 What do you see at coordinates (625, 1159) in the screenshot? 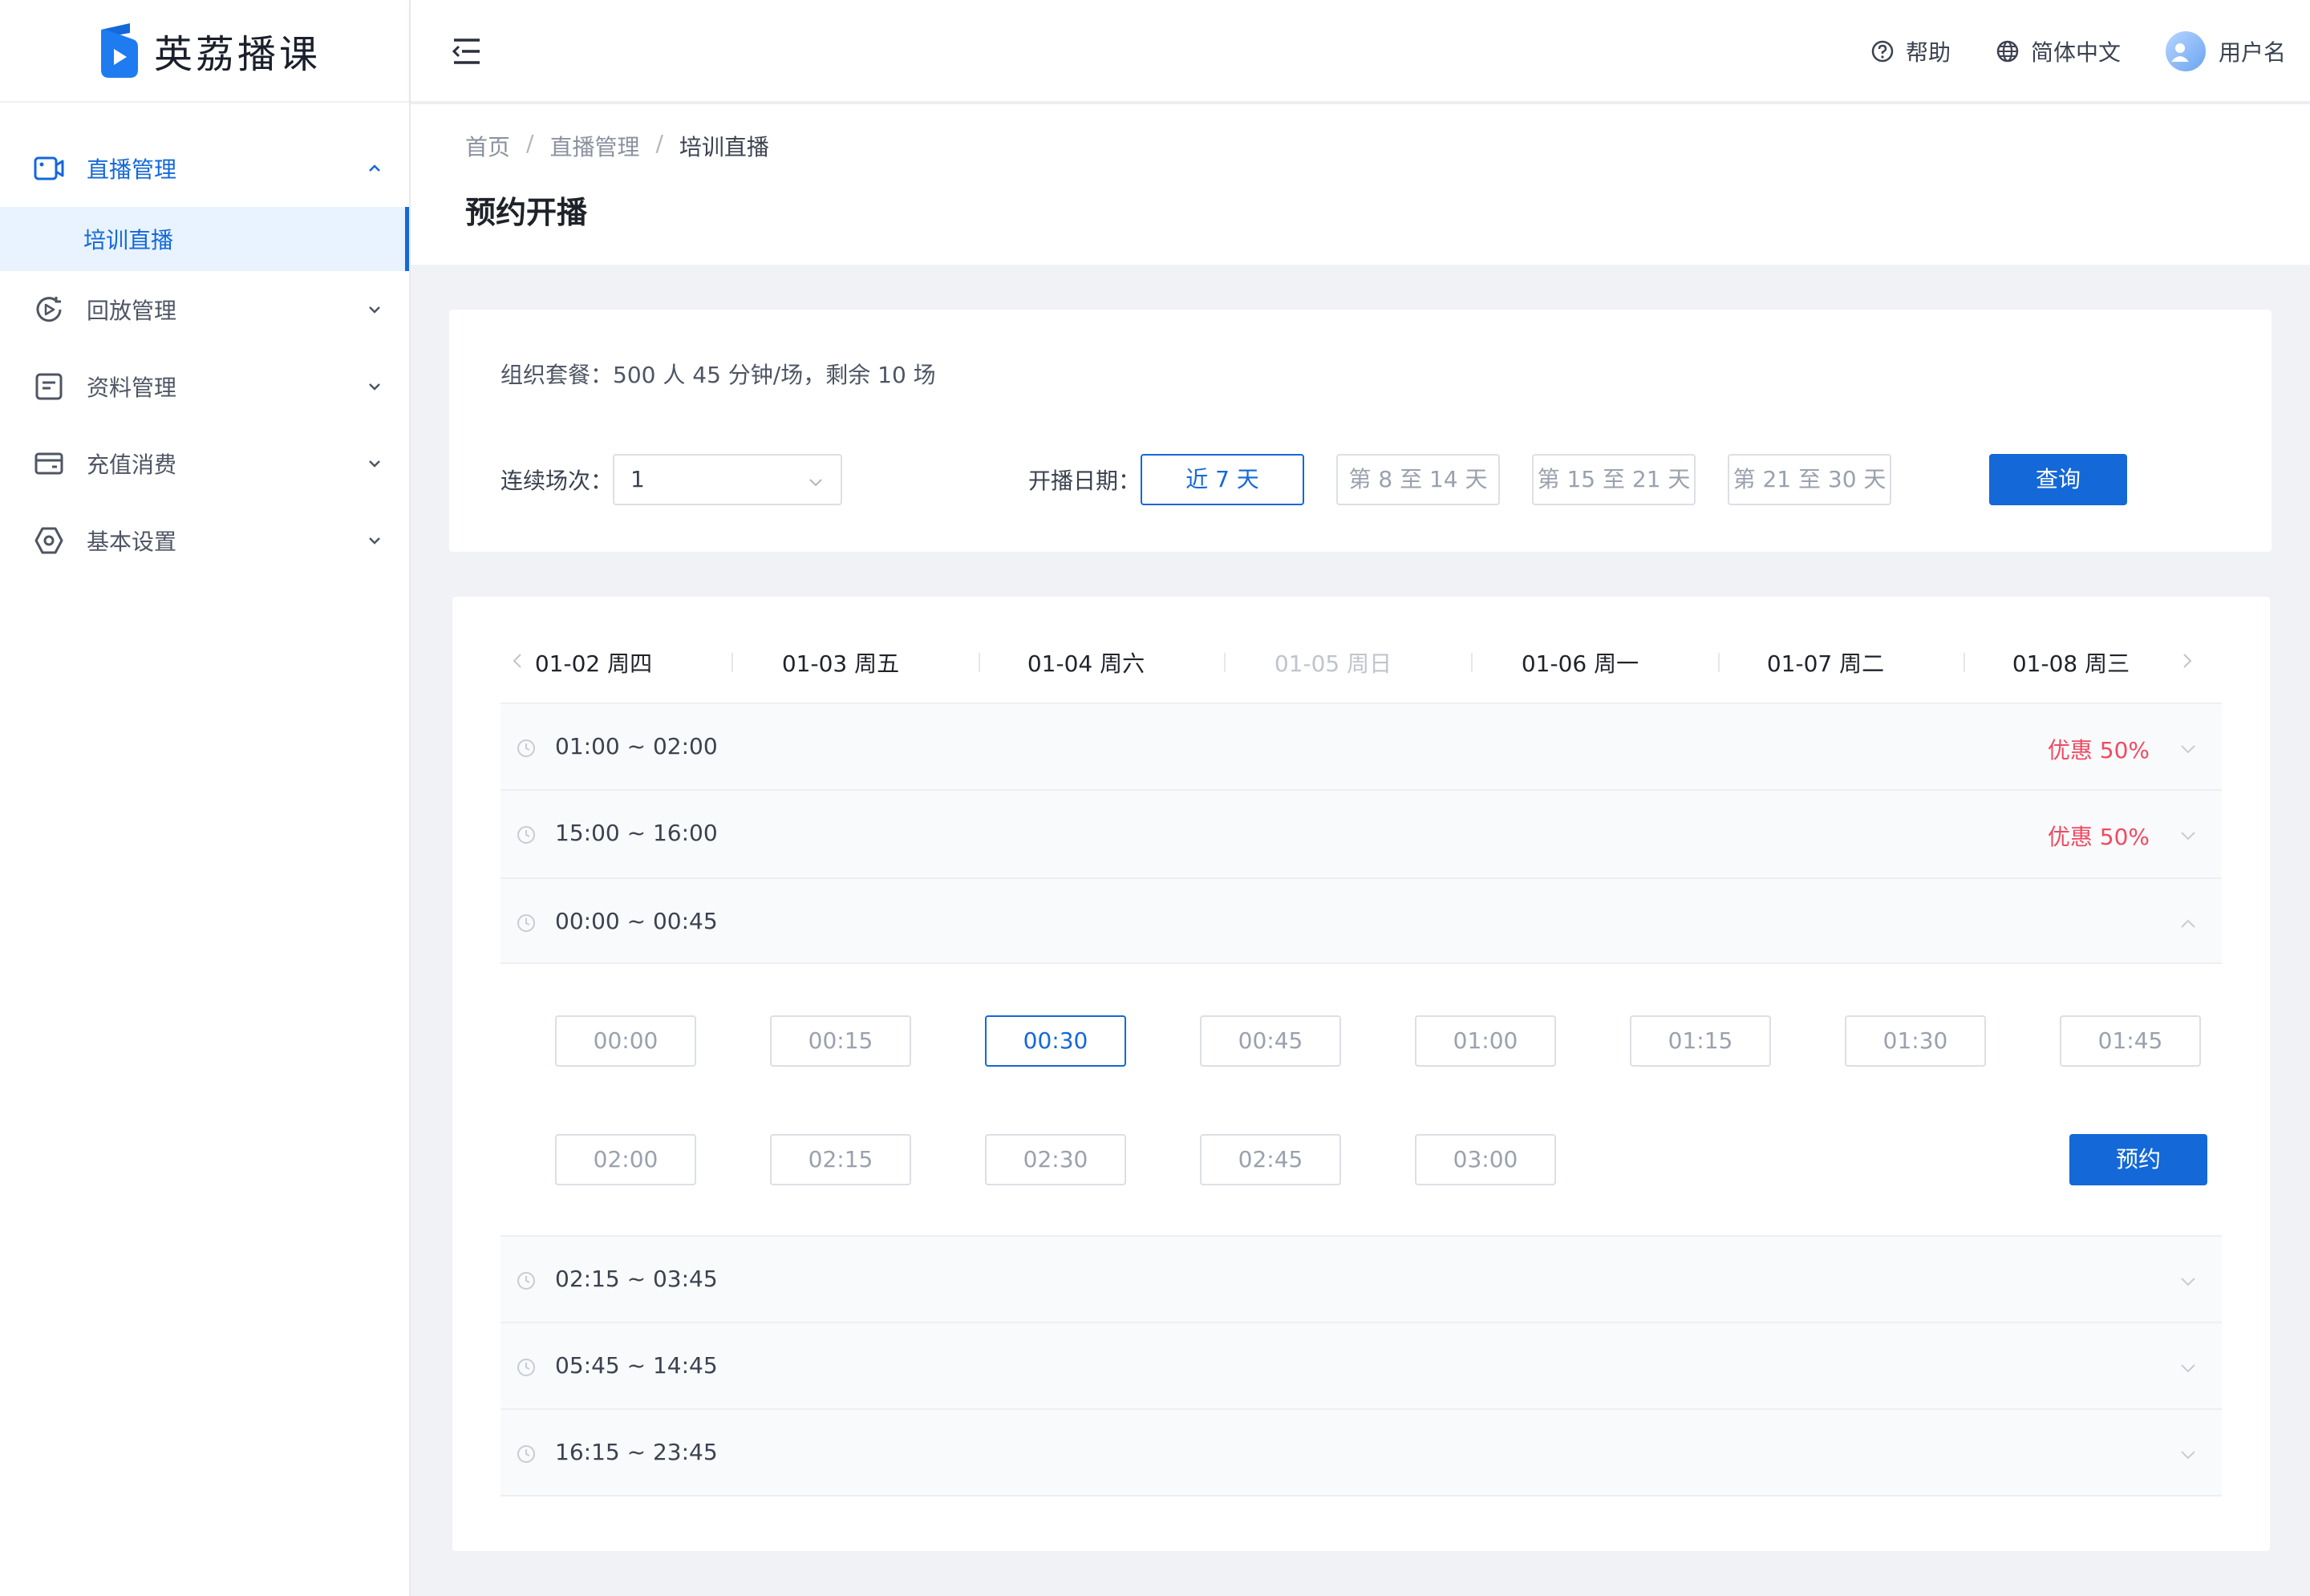
I see `slot-button: 02:00` at bounding box center [625, 1159].